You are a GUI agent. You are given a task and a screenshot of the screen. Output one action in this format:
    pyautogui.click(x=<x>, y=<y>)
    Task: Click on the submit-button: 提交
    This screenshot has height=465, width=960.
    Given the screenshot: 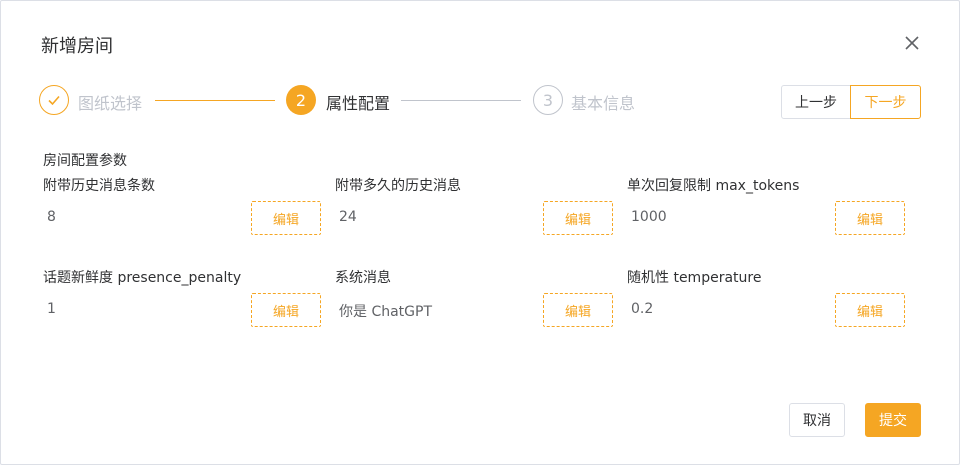 What is the action you would take?
    pyautogui.click(x=893, y=420)
    